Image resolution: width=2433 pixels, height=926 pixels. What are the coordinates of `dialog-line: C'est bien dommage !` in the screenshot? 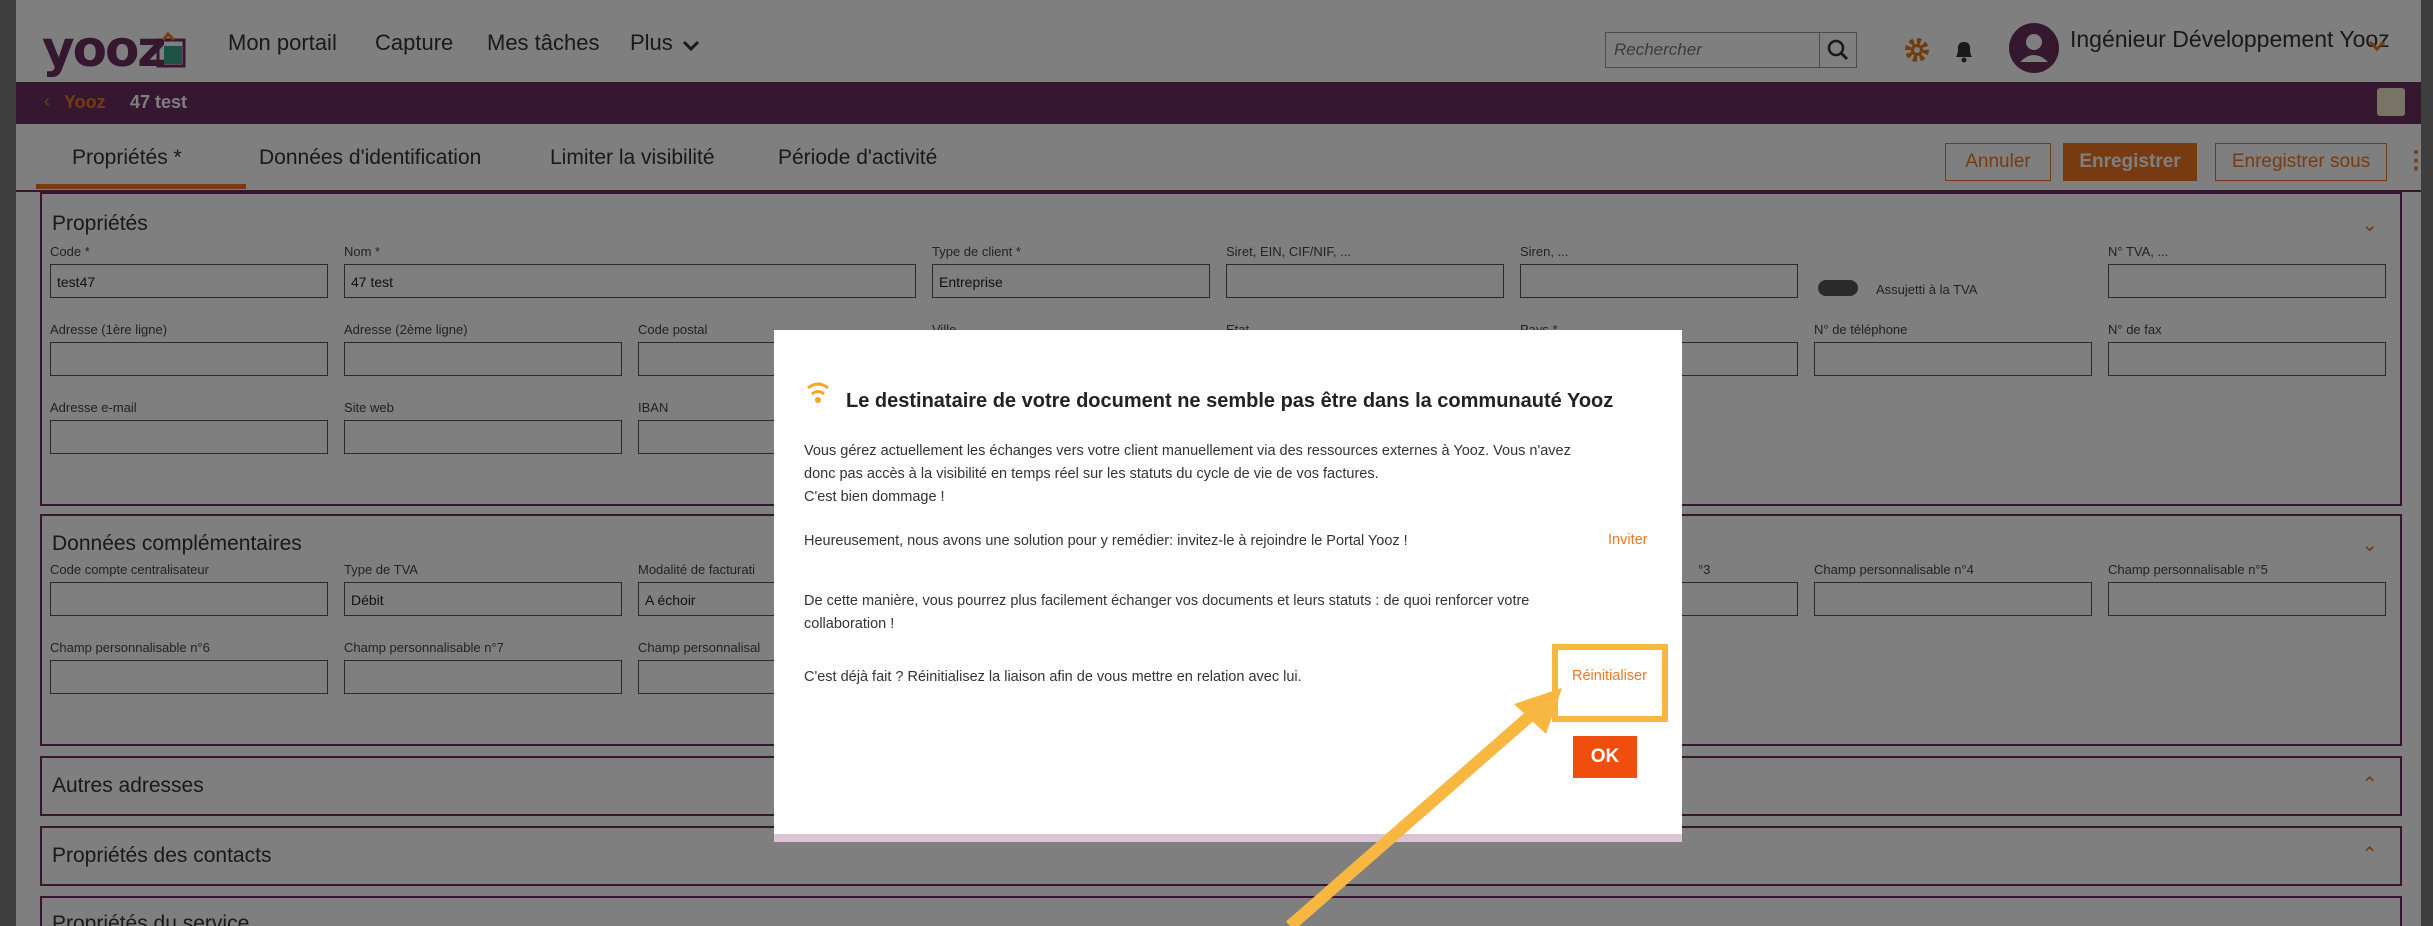 It's located at (874, 497).